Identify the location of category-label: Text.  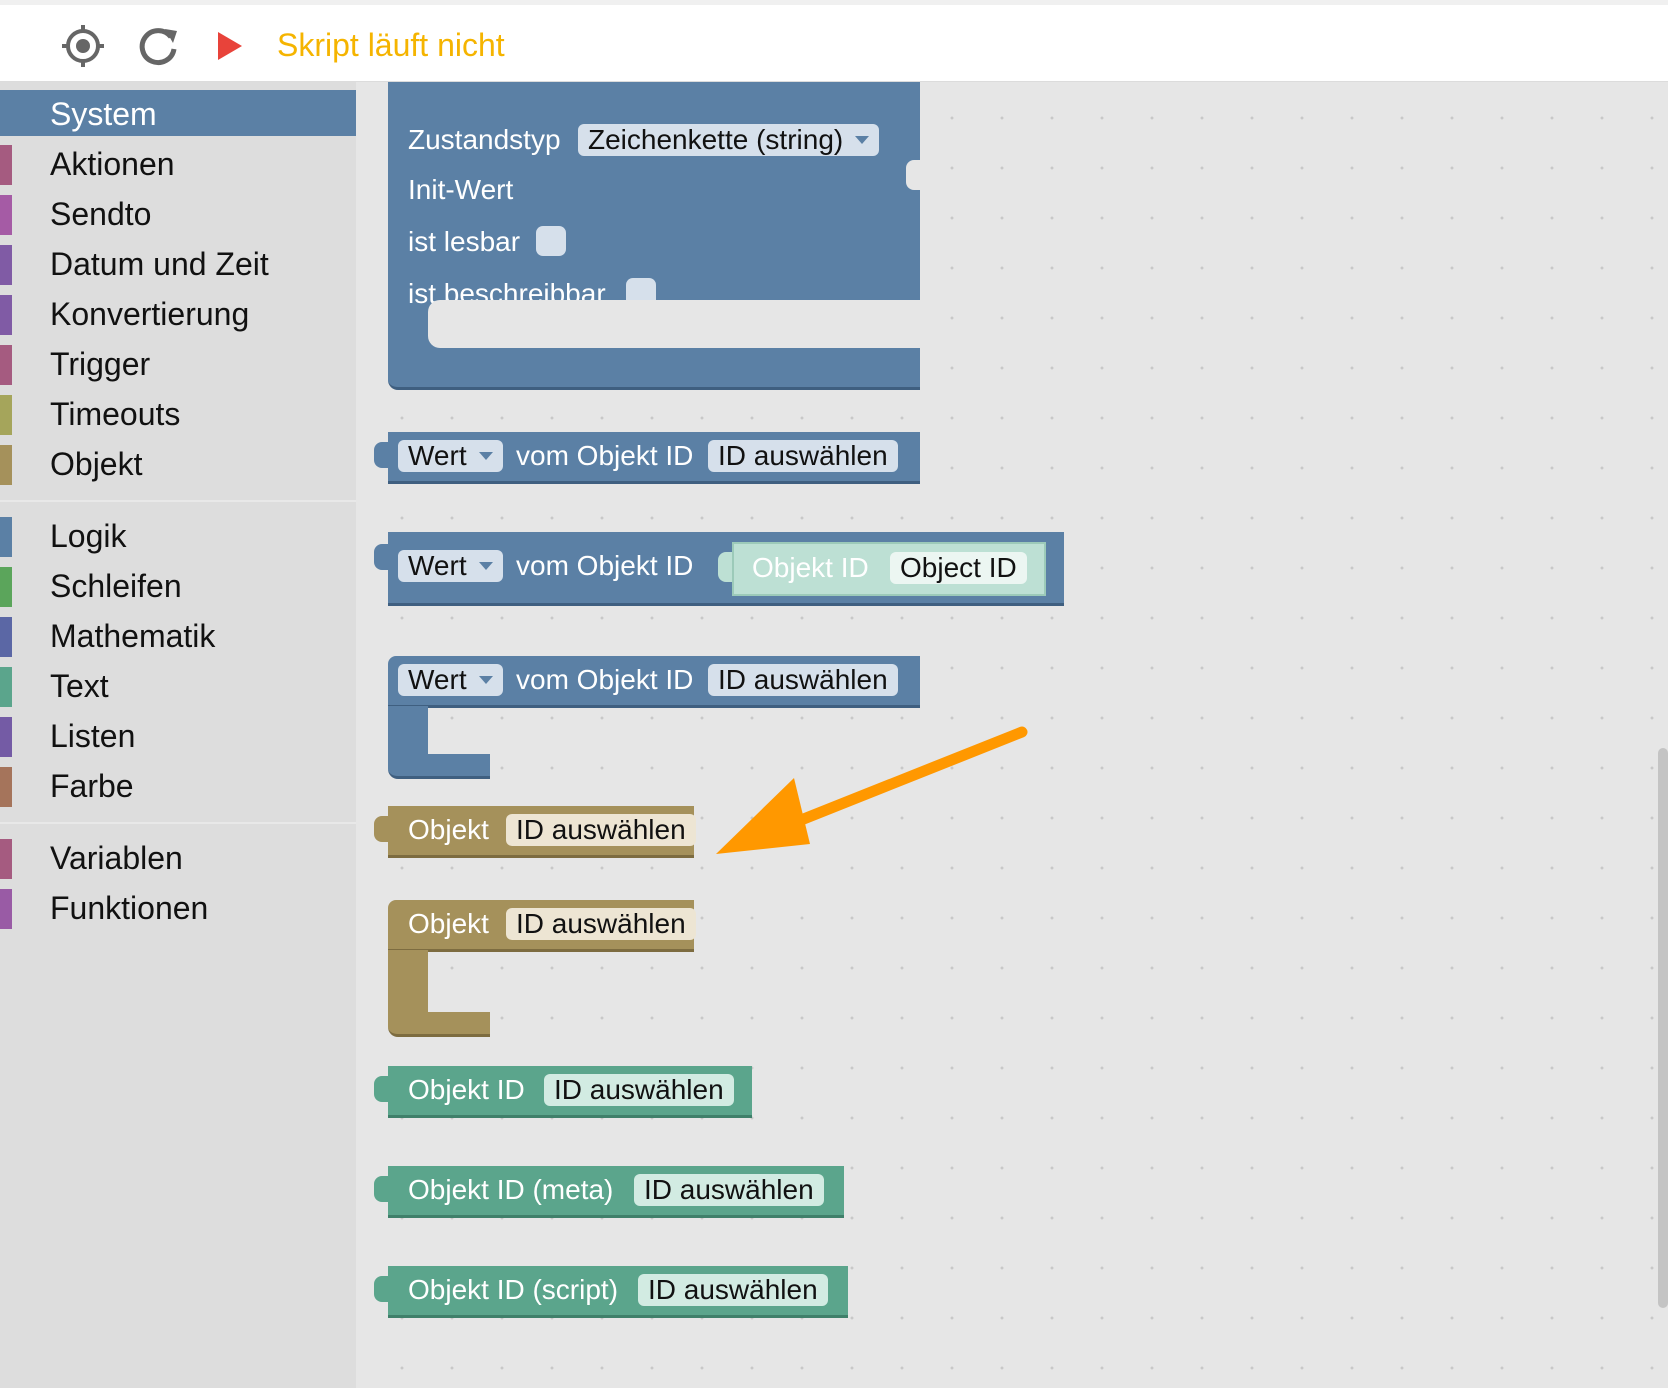
(79, 686).